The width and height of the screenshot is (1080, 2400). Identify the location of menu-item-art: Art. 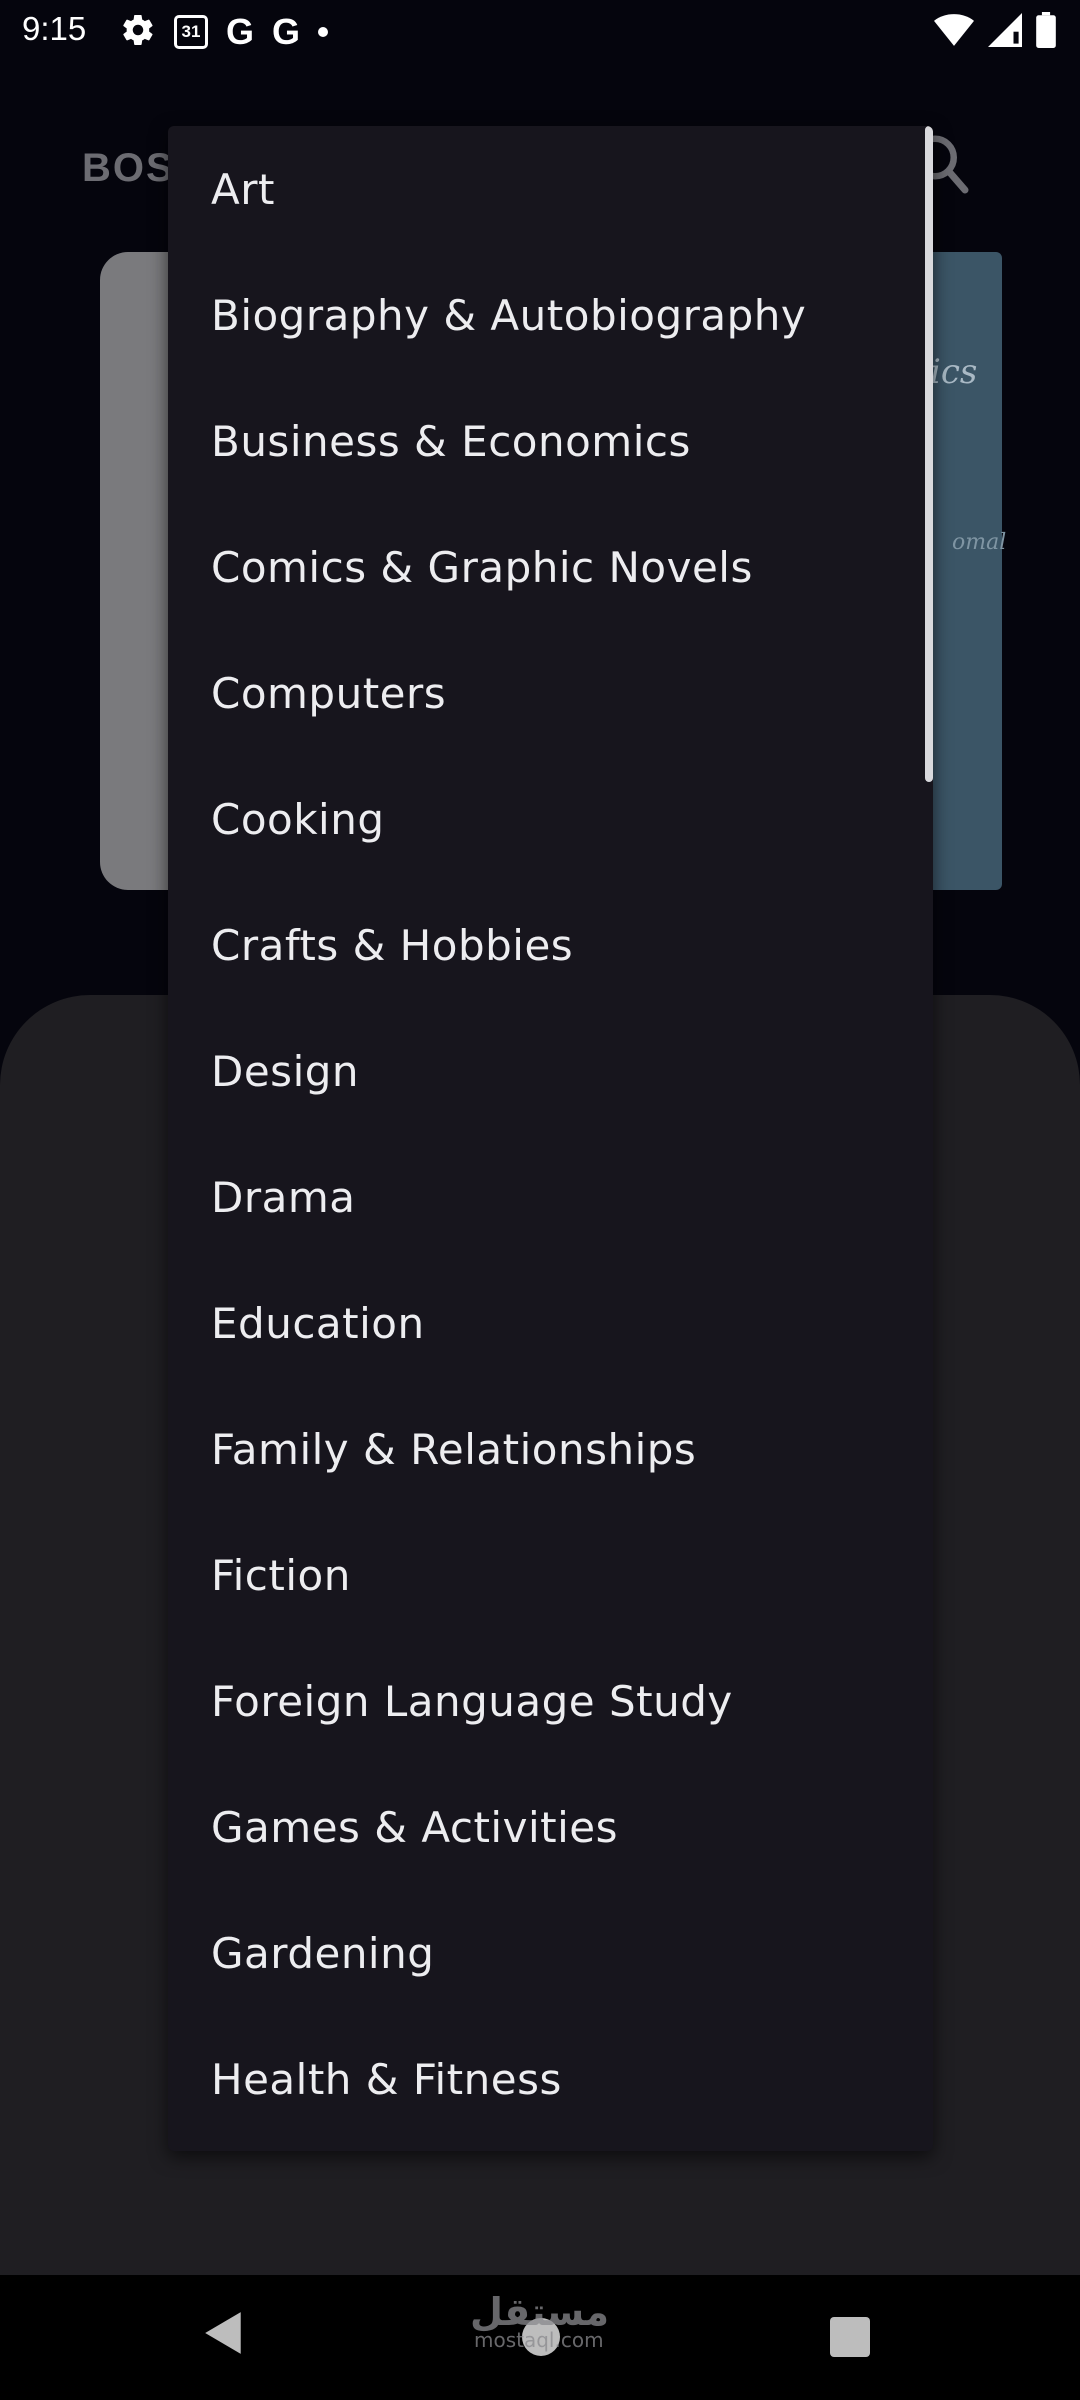
(546, 189).